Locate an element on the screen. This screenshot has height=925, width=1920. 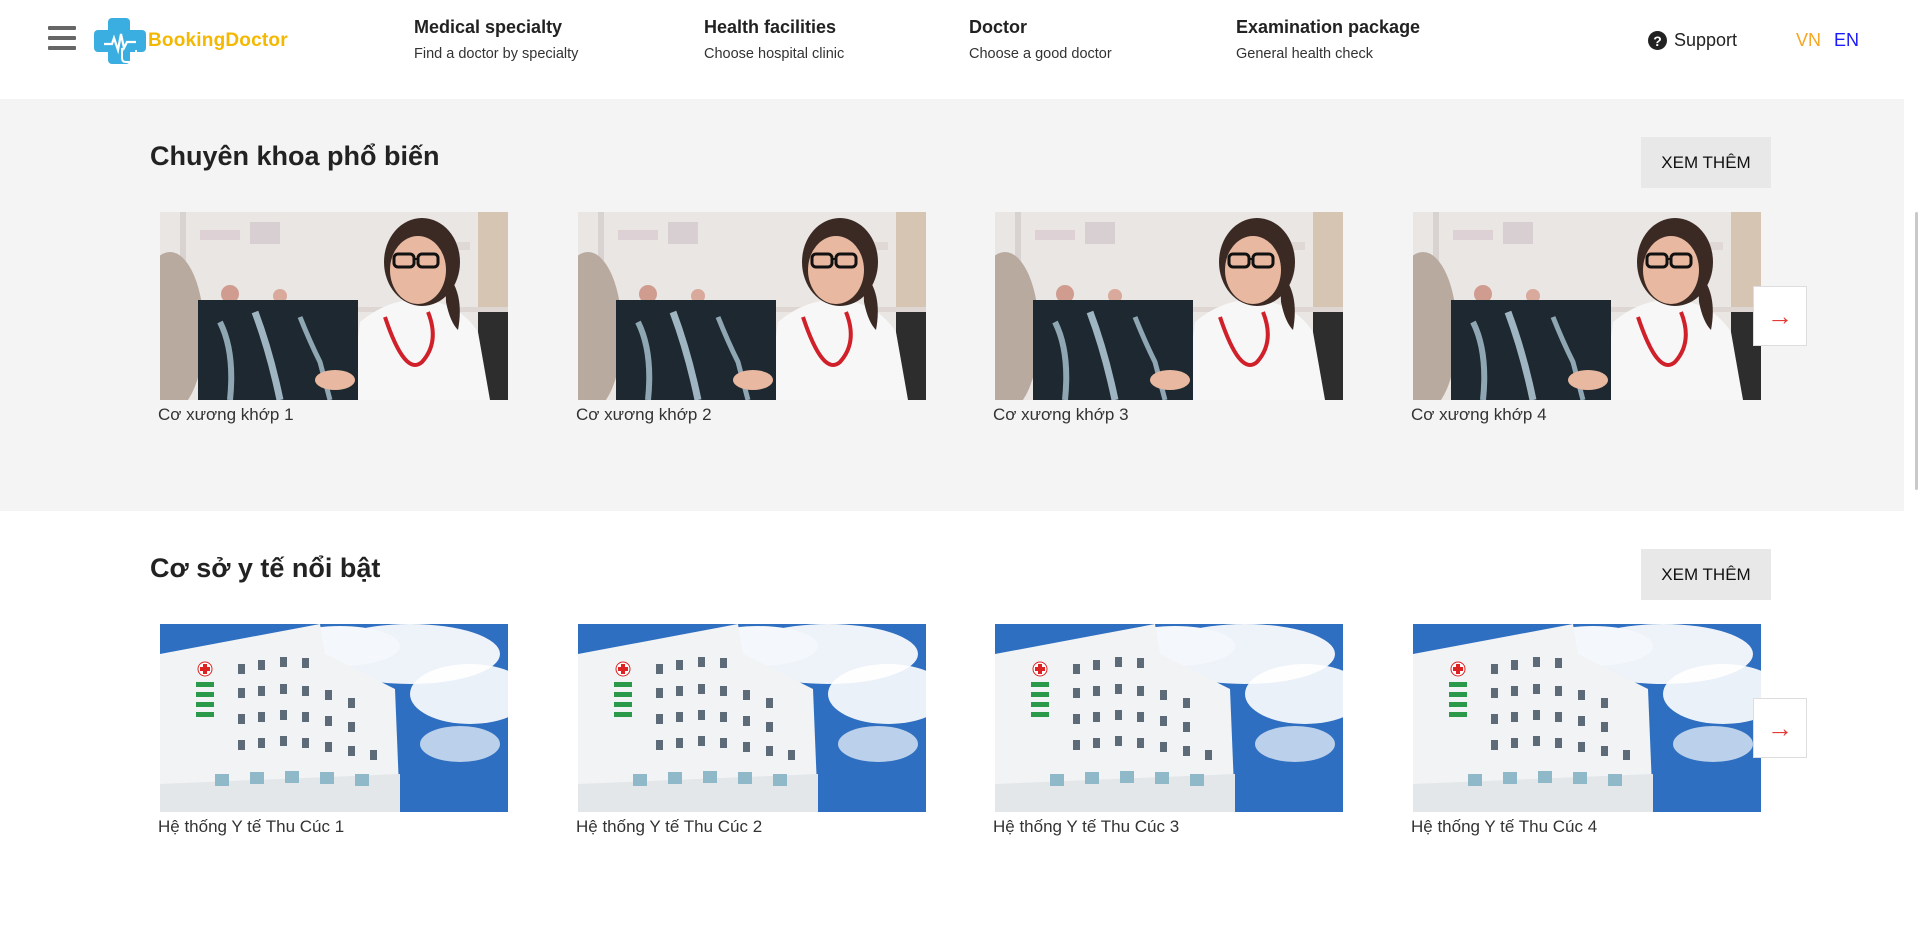
section-title: Cơ sở y tế nổi bật is located at coordinates (265, 568).